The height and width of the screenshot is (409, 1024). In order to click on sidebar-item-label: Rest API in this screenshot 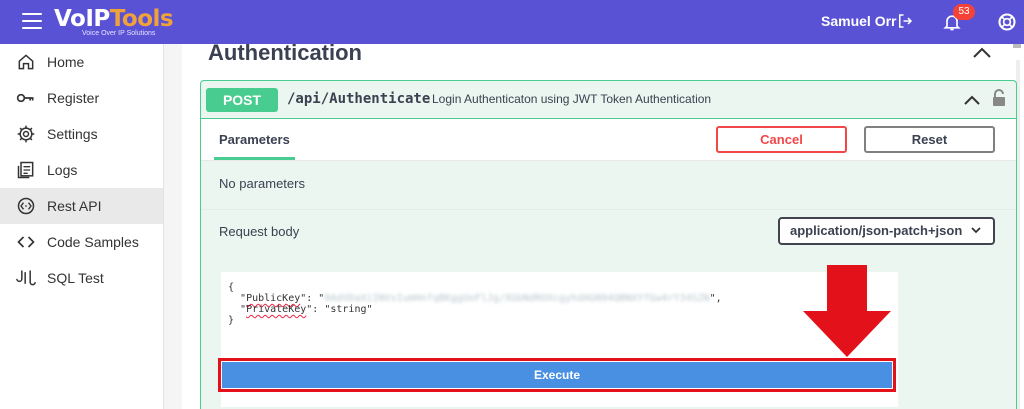, I will do `click(74, 206)`.